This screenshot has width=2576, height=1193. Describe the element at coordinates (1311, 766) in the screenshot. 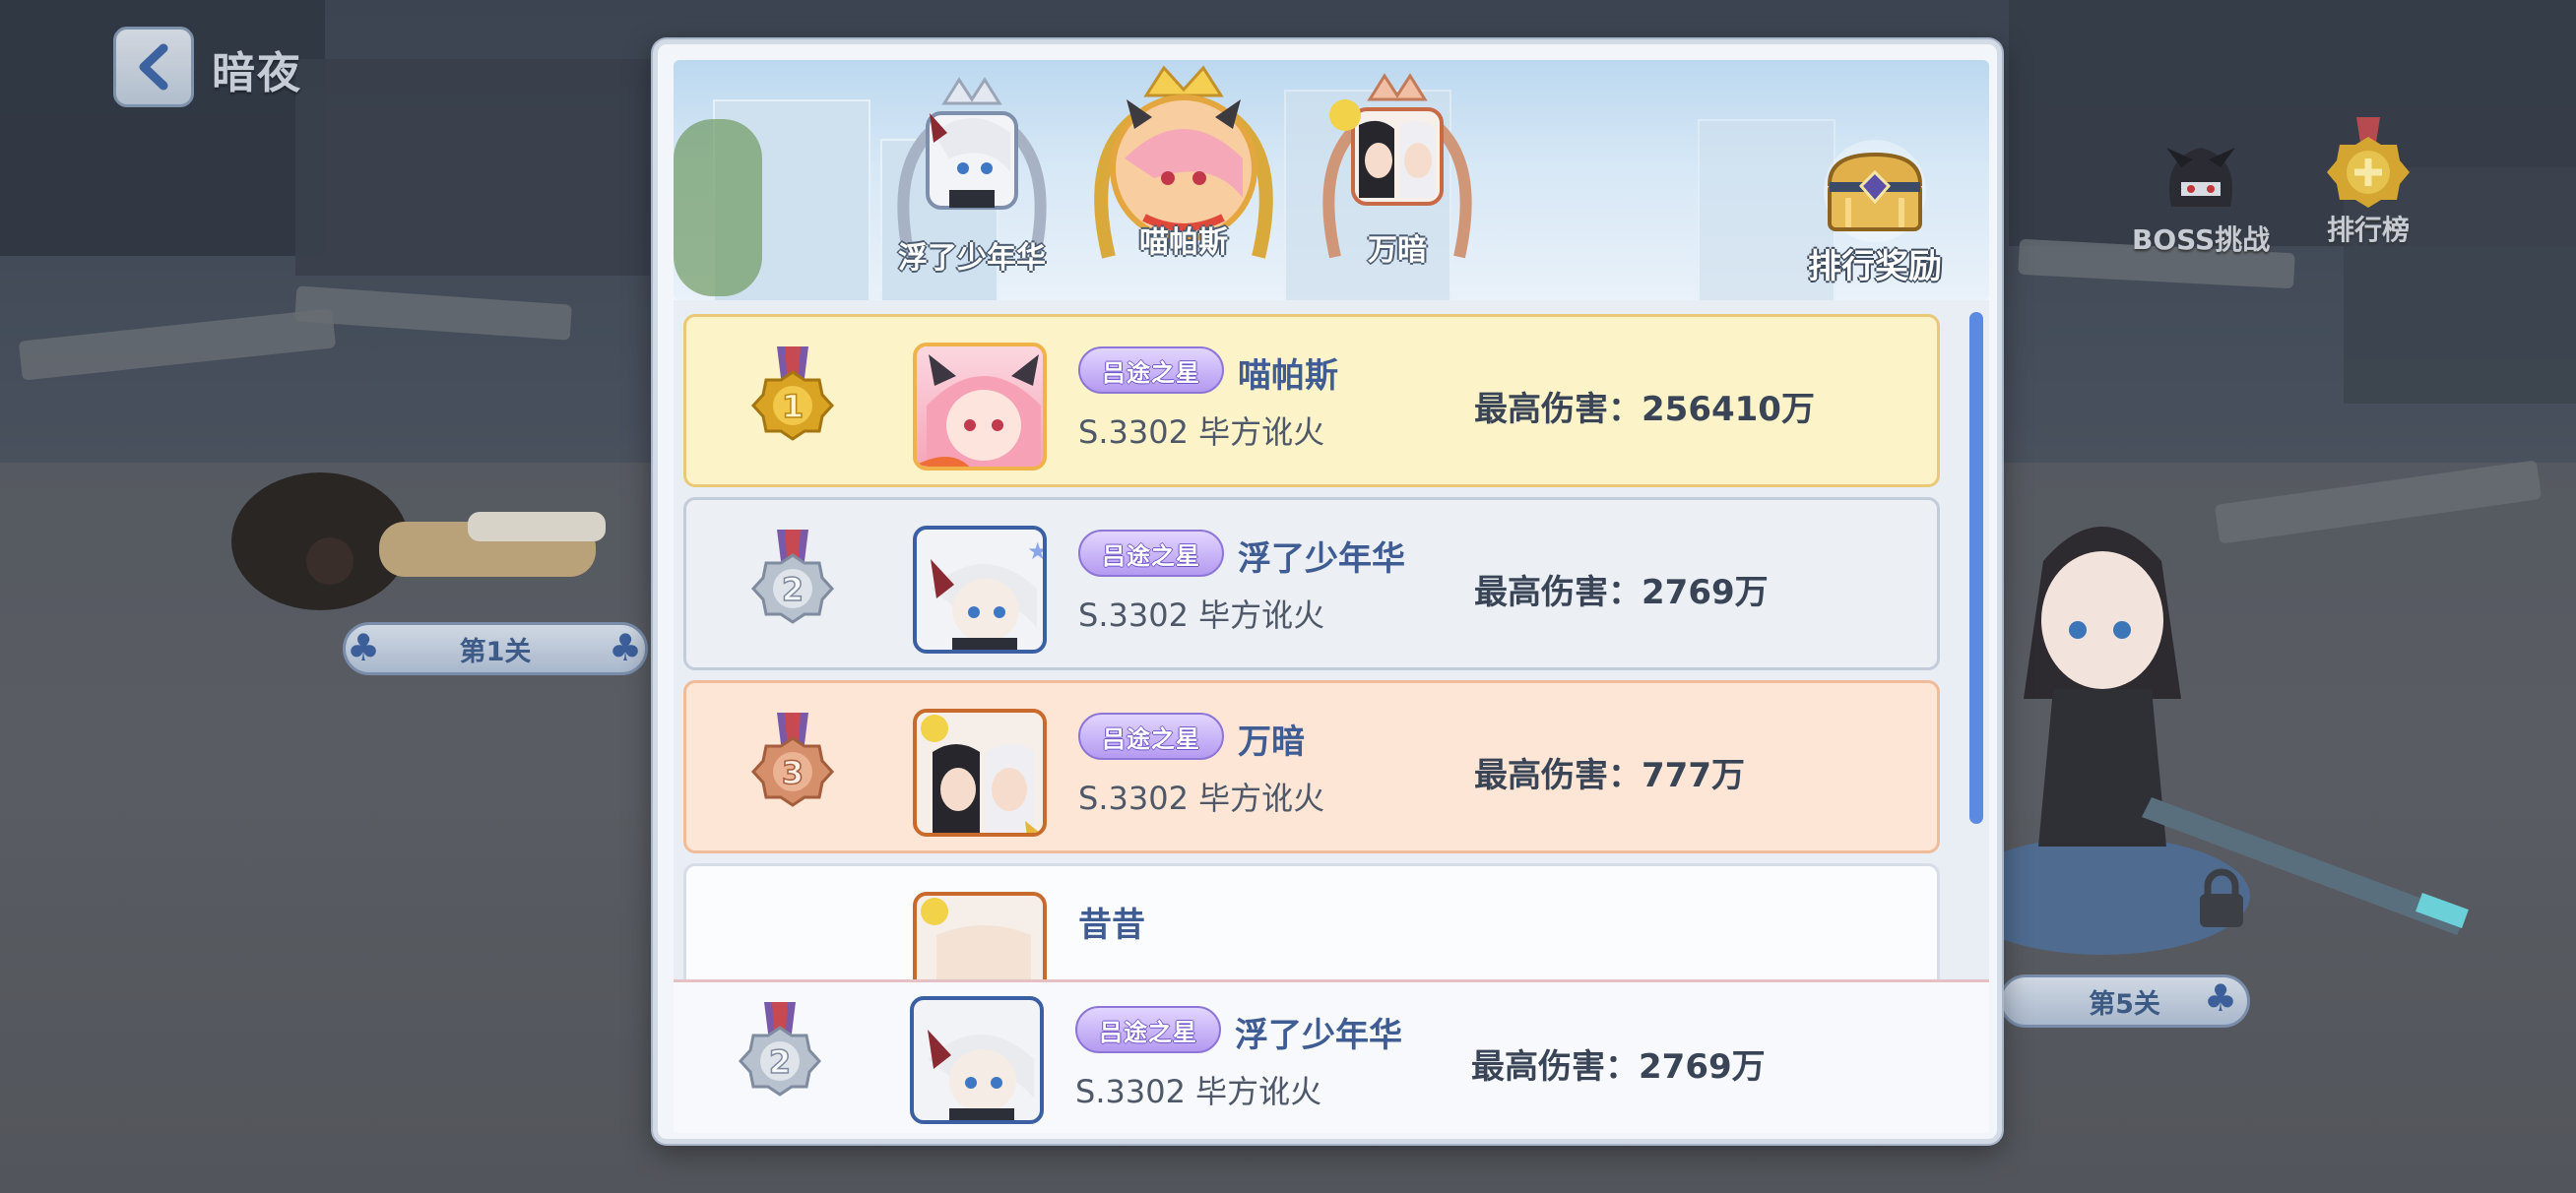

I see `ranking-row-3: 3 吕途之星 万暗 S.3302 毕方讹火 最高伤害：777万` at that location.